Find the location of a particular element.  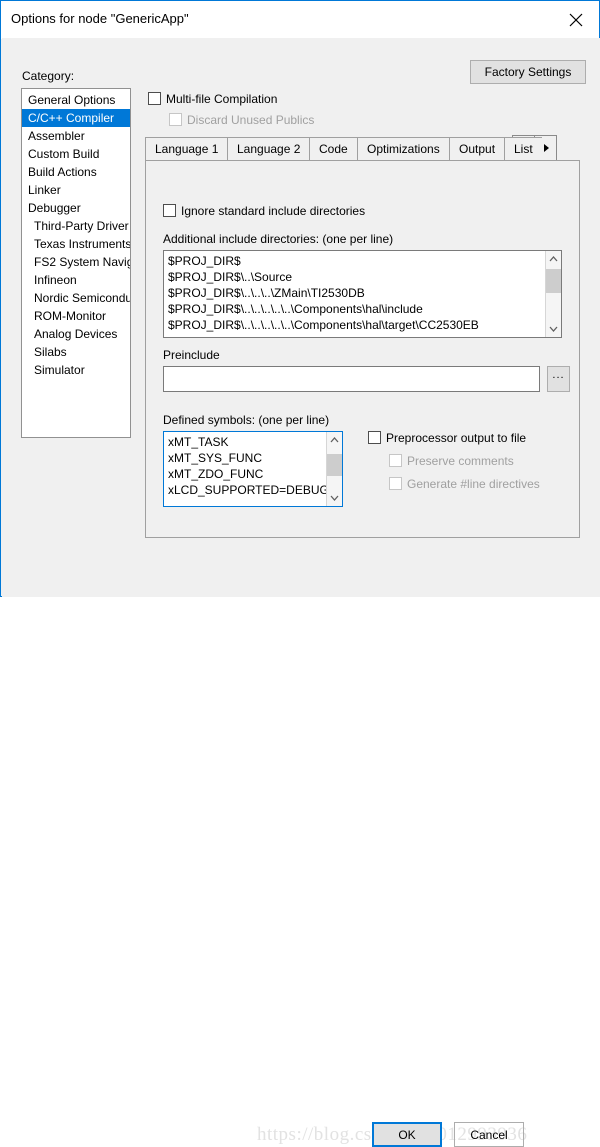

text-line: xMT_TASK is located at coordinates (198, 442).